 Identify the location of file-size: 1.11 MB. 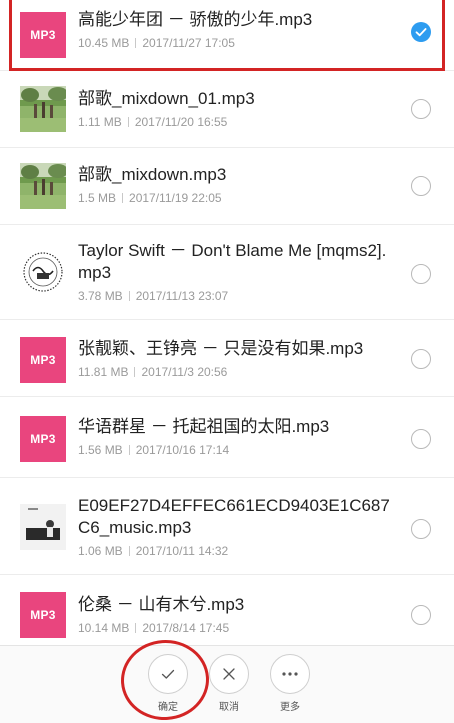
(100, 122).